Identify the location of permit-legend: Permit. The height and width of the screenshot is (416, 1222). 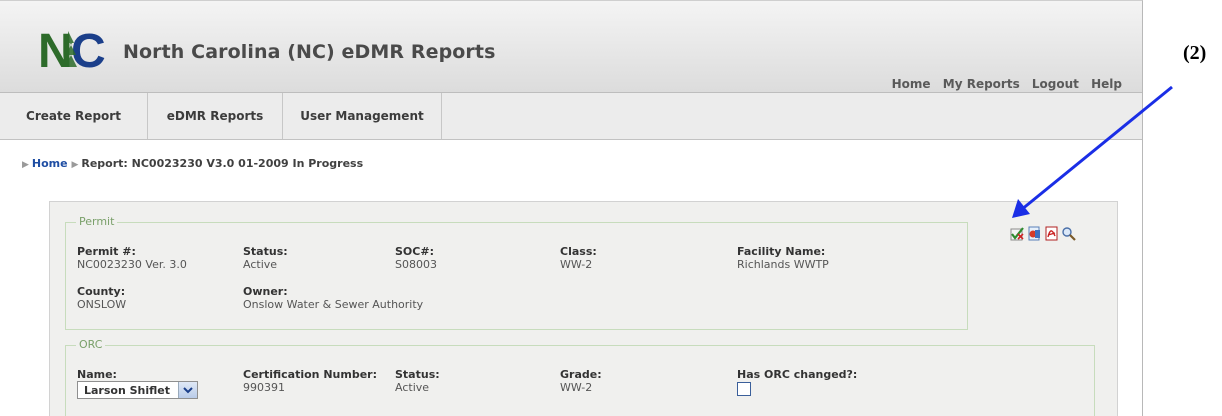
(97, 221).